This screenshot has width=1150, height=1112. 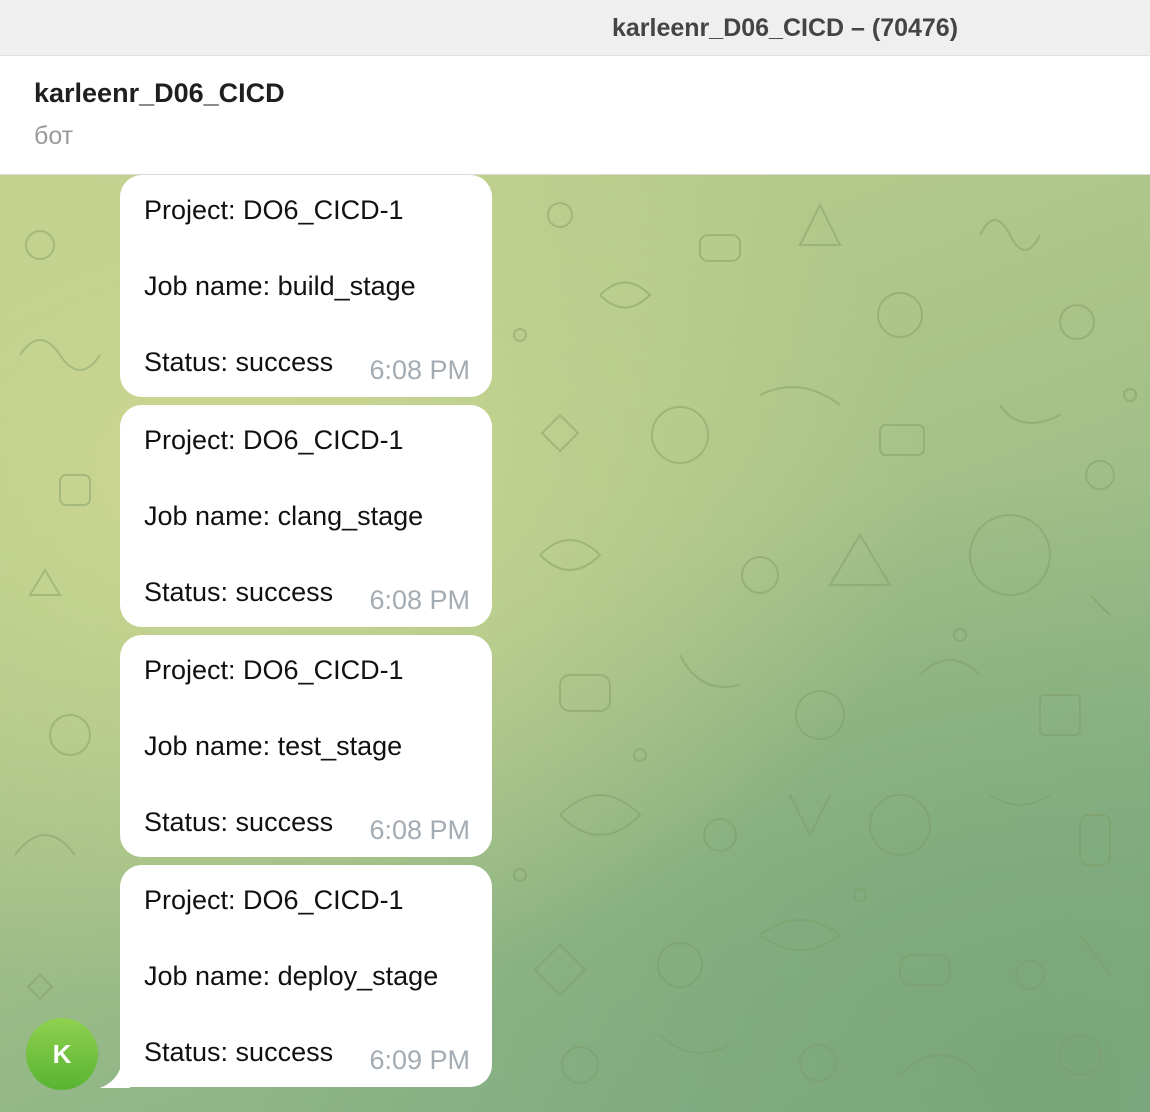 I want to click on chat-name: karleenr_D06_CICD, so click(x=159, y=93).